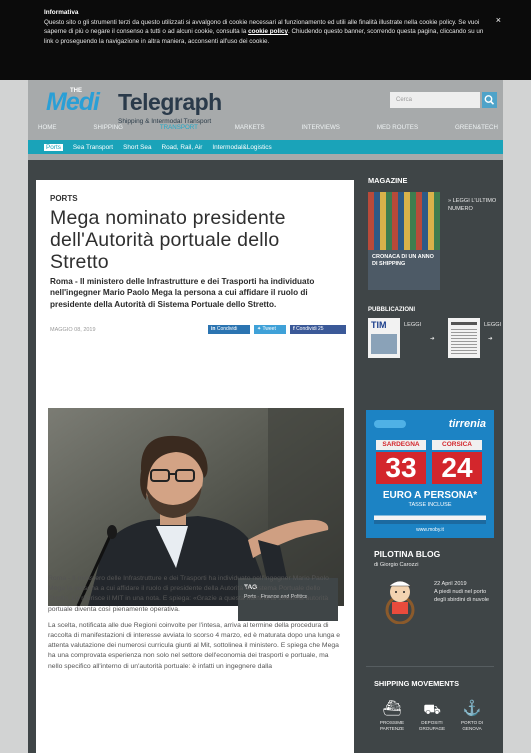  Describe the element at coordinates (392, 725) in the screenshot. I see `shipping-item-partenze-label: PROSSIME PARTENZE` at that location.